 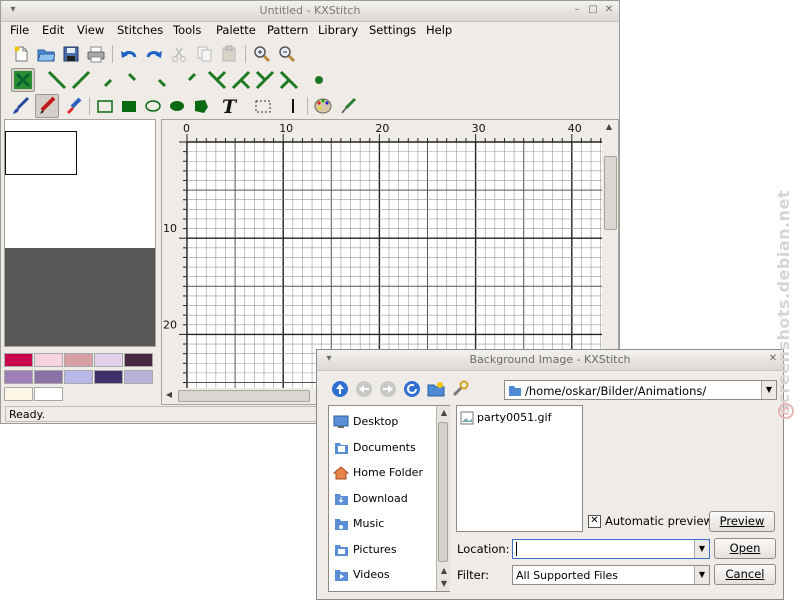 I want to click on paste-icon, so click(x=229, y=54).